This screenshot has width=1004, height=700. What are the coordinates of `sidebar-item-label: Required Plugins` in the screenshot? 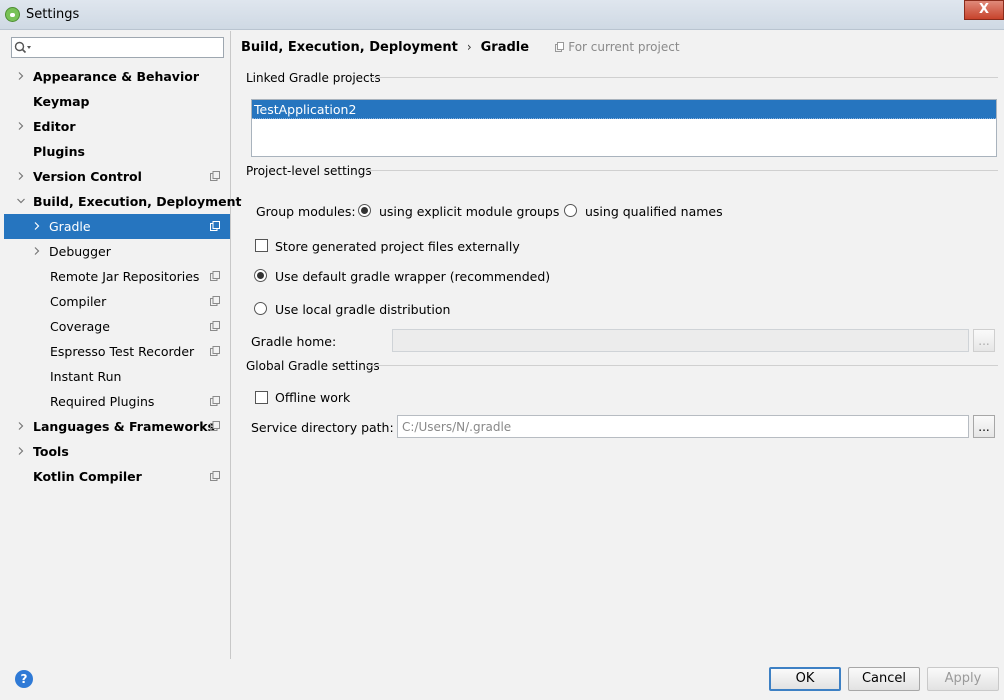 It's located at (102, 401).